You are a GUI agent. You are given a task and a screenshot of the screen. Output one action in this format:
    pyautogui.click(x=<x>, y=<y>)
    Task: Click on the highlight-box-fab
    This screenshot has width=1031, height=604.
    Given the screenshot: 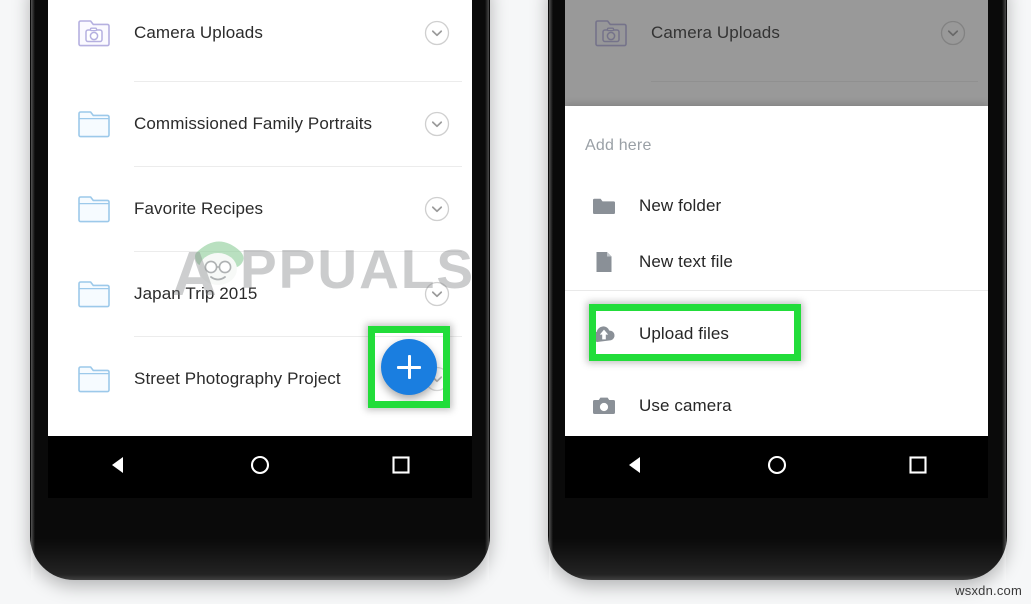 What is the action you would take?
    pyautogui.click(x=409, y=367)
    